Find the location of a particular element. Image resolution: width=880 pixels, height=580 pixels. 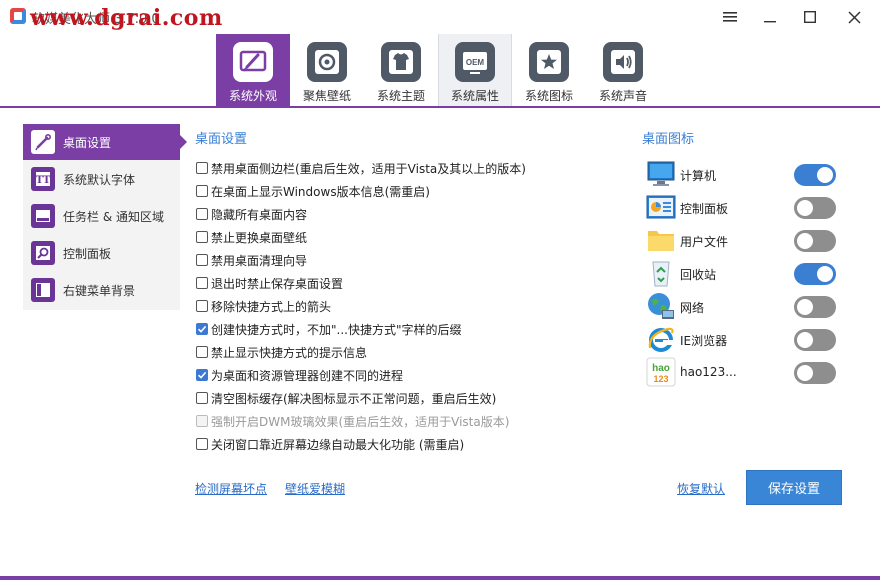

desktop-icon-row-control-panel: 控制面板 is located at coordinates (746, 207).